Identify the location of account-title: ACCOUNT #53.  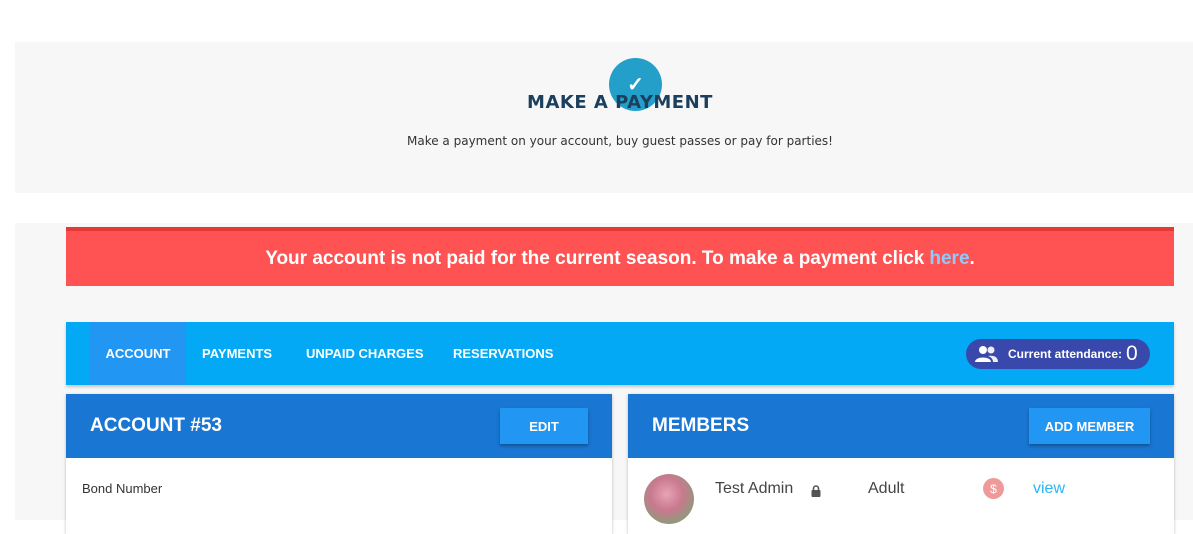
(156, 425).